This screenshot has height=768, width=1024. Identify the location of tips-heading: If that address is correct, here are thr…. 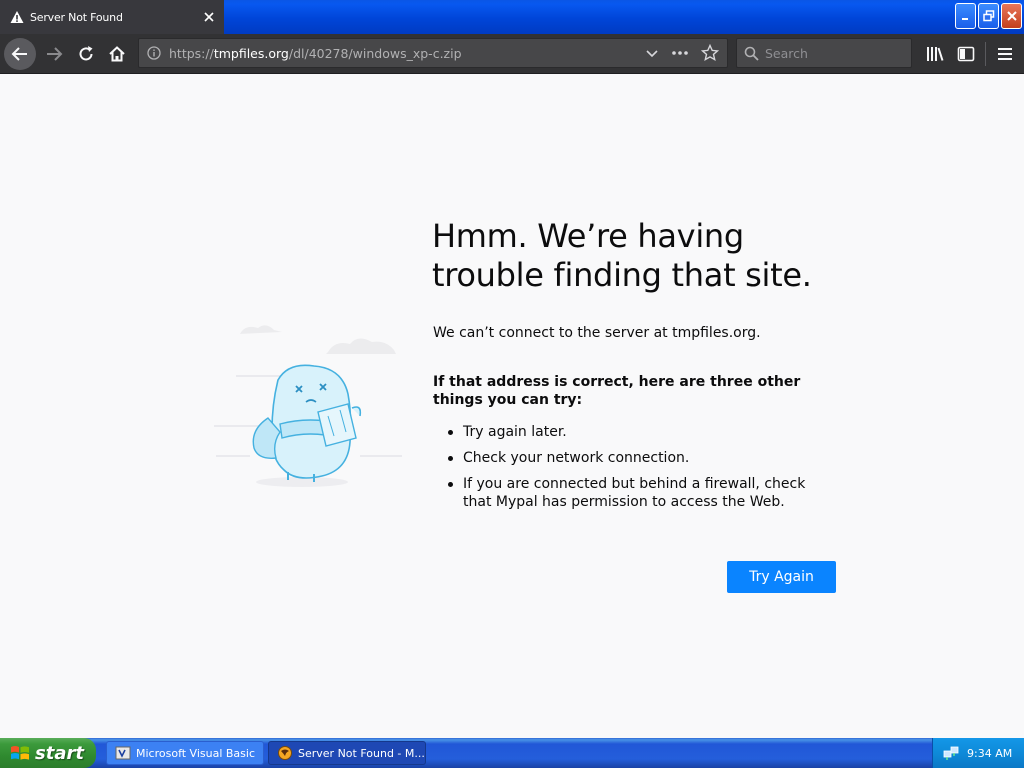
(617, 391).